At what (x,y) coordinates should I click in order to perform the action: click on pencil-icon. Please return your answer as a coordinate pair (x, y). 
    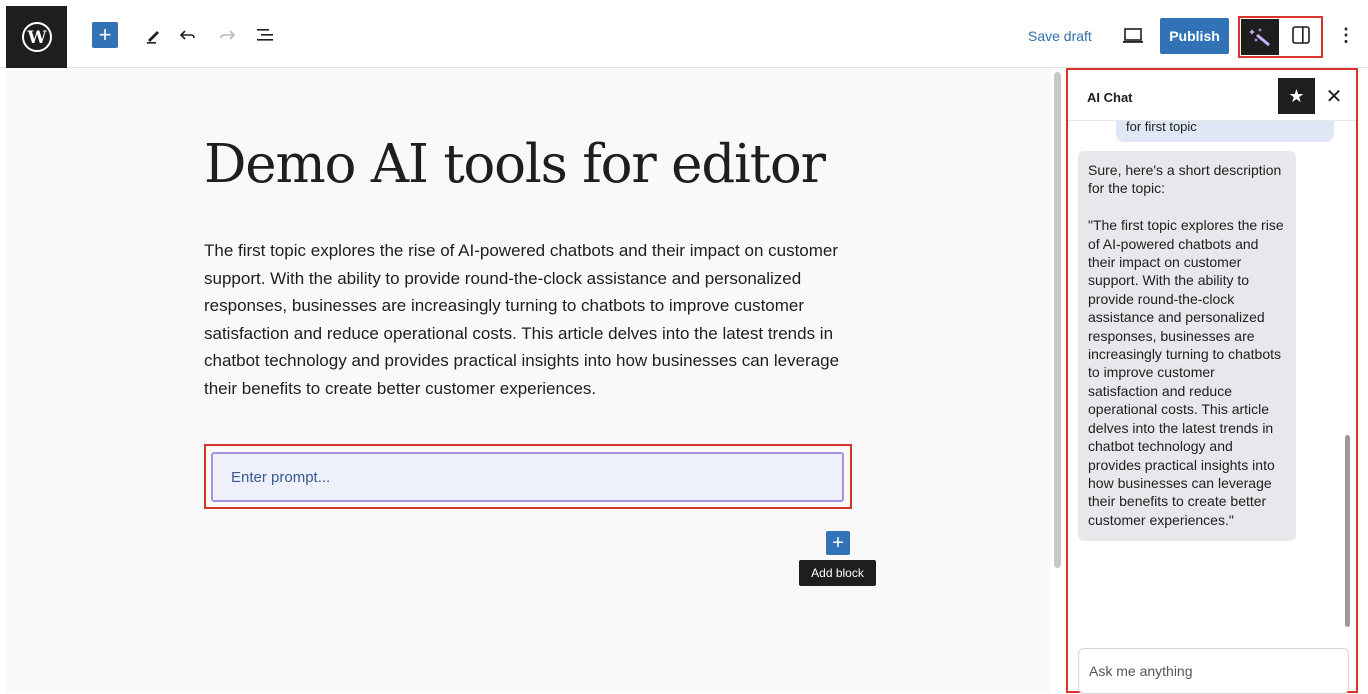
    Looking at the image, I should click on (153, 35).